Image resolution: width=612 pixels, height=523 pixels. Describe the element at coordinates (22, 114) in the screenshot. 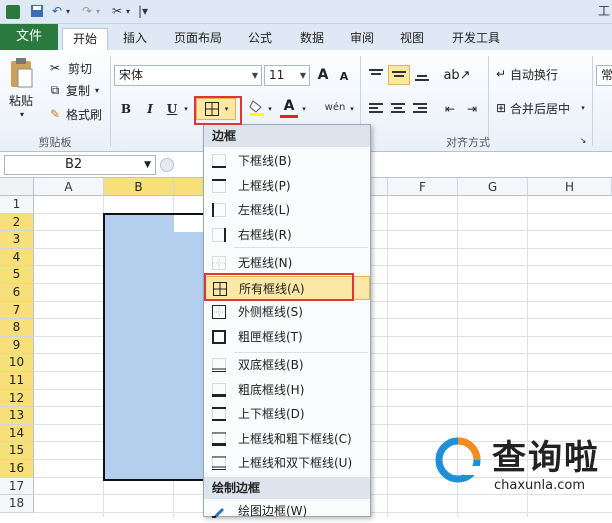

I see `paste-dropdown-icon: ▾` at that location.